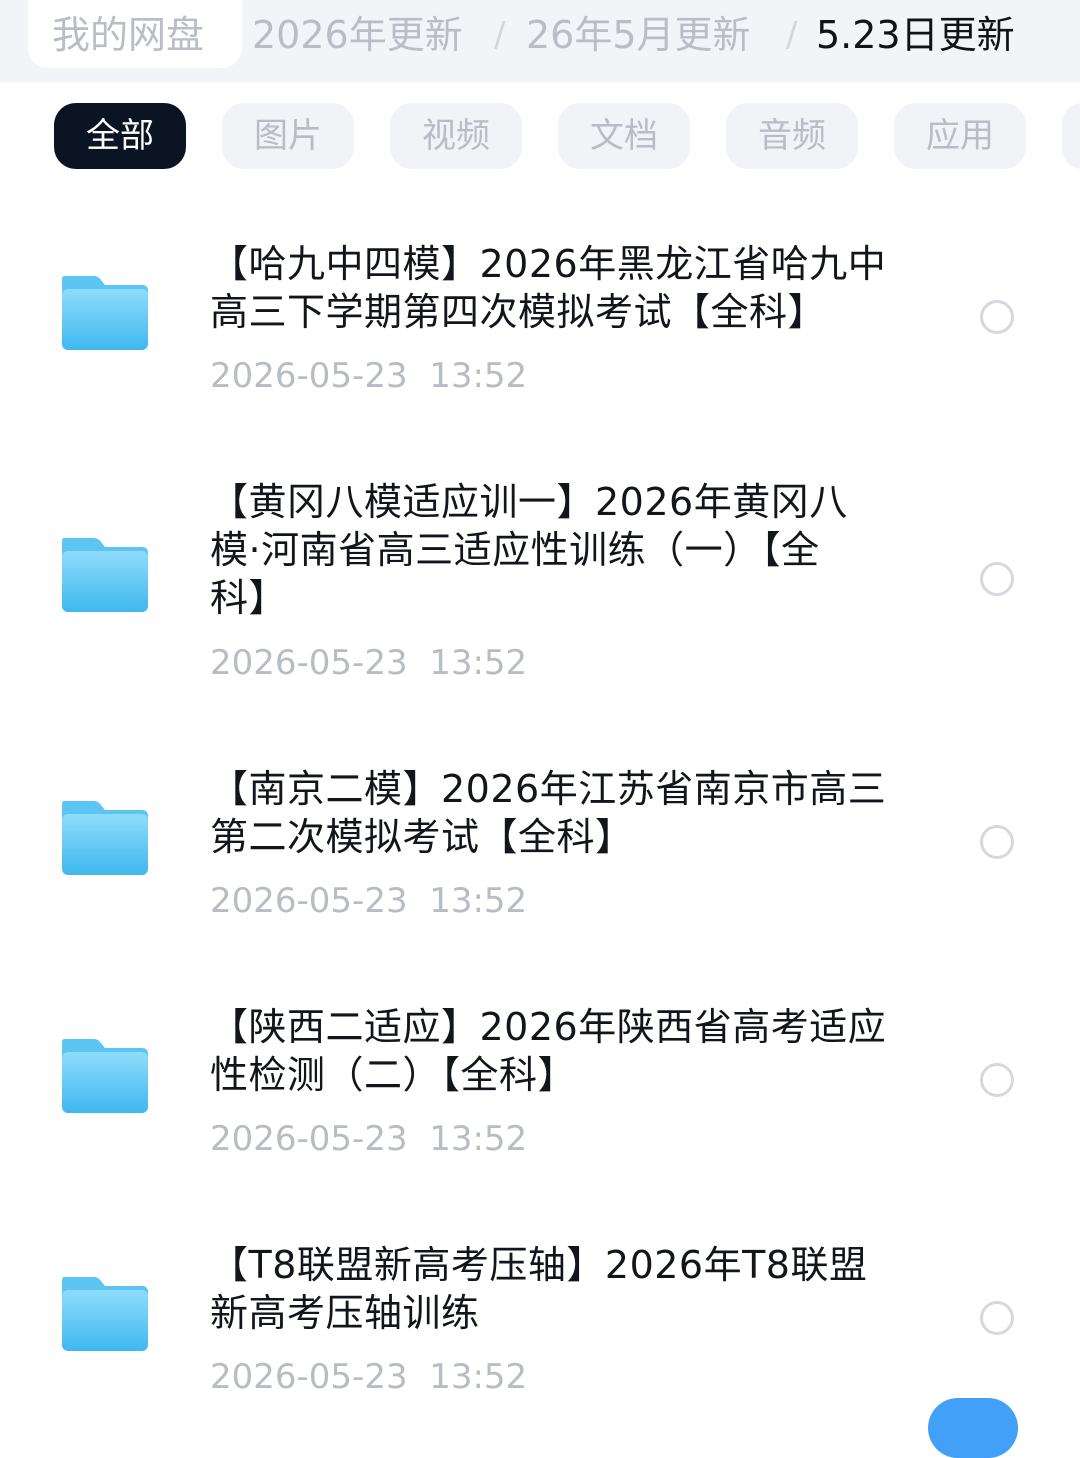 Image resolution: width=1080 pixels, height=1458 pixels. What do you see at coordinates (560, 1051) in the screenshot?
I see `file-name: 【陕西二适应】2026年陕西省高考适应 性检测（二）【全科】` at bounding box center [560, 1051].